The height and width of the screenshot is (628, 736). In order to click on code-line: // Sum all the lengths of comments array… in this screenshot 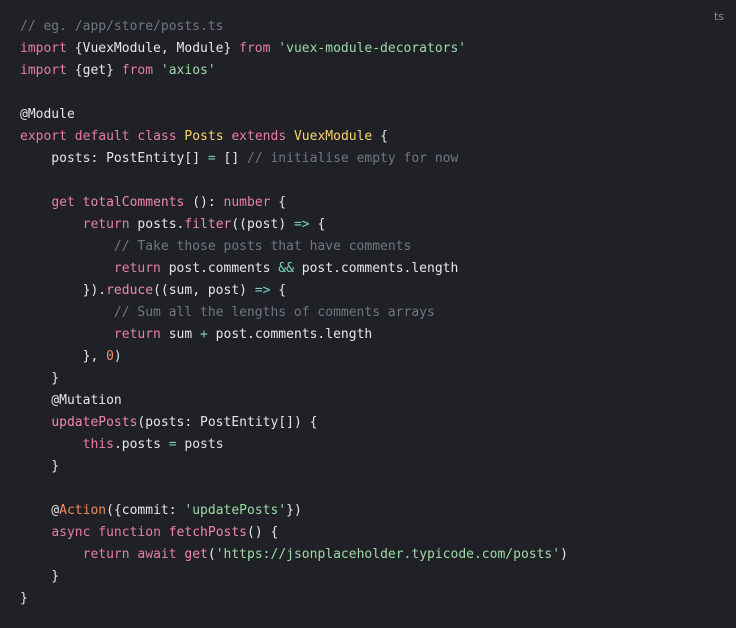, I will do `click(294, 313)`.